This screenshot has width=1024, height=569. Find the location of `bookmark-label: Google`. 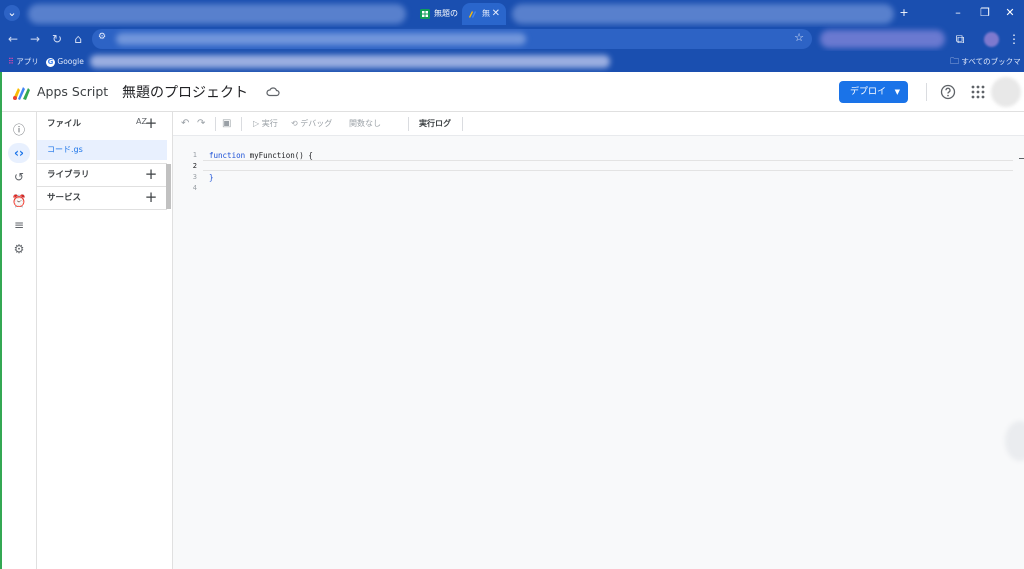

bookmark-label: Google is located at coordinates (70, 61).